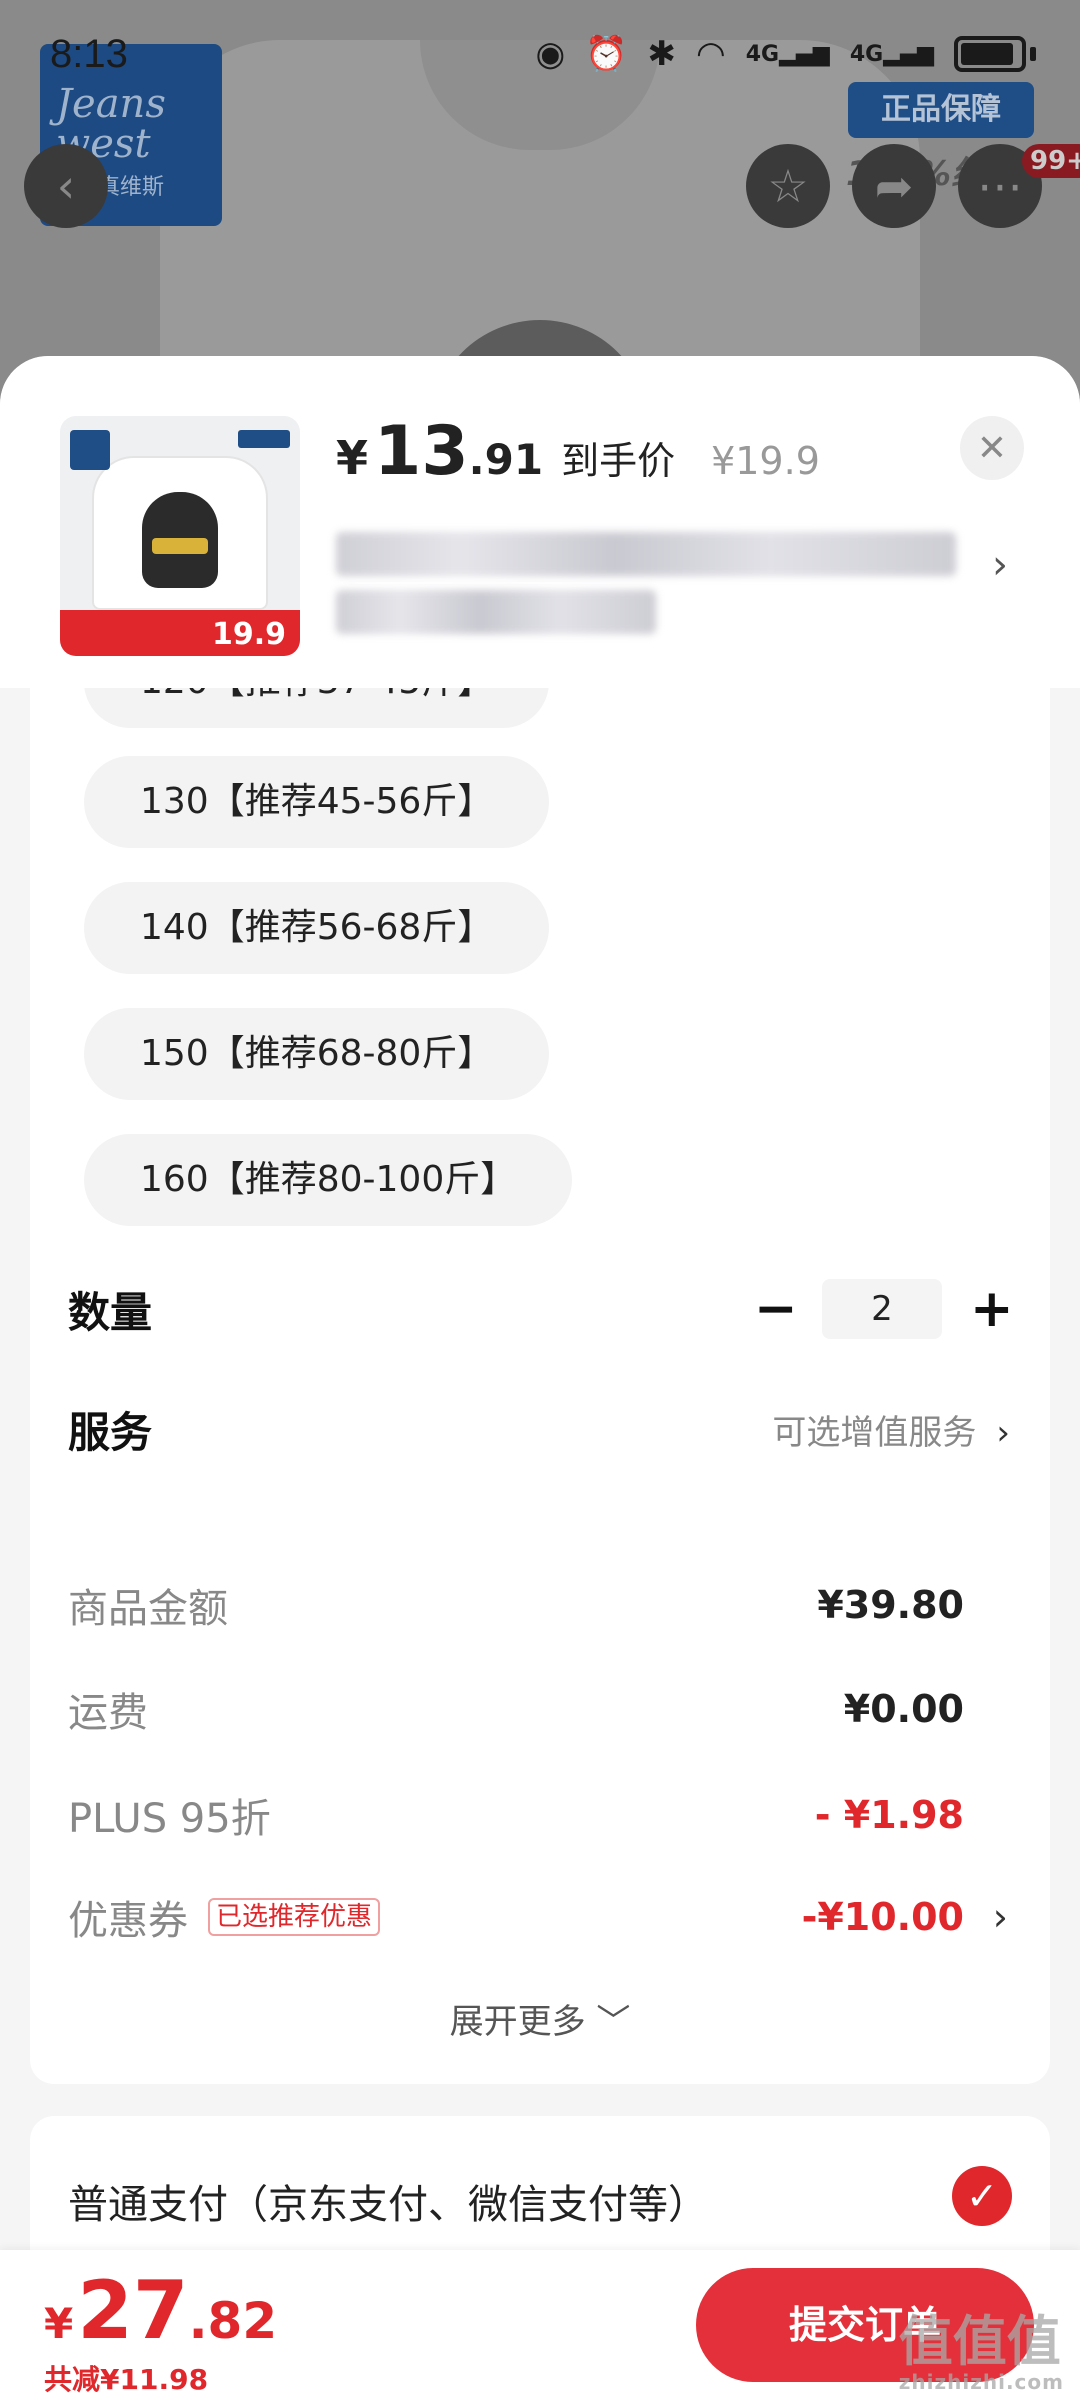 The height and width of the screenshot is (2400, 1080). Describe the element at coordinates (540, 1815) in the screenshot. I see `detail-row-plus-discount: PLUS 95折 - ¥1.98` at that location.